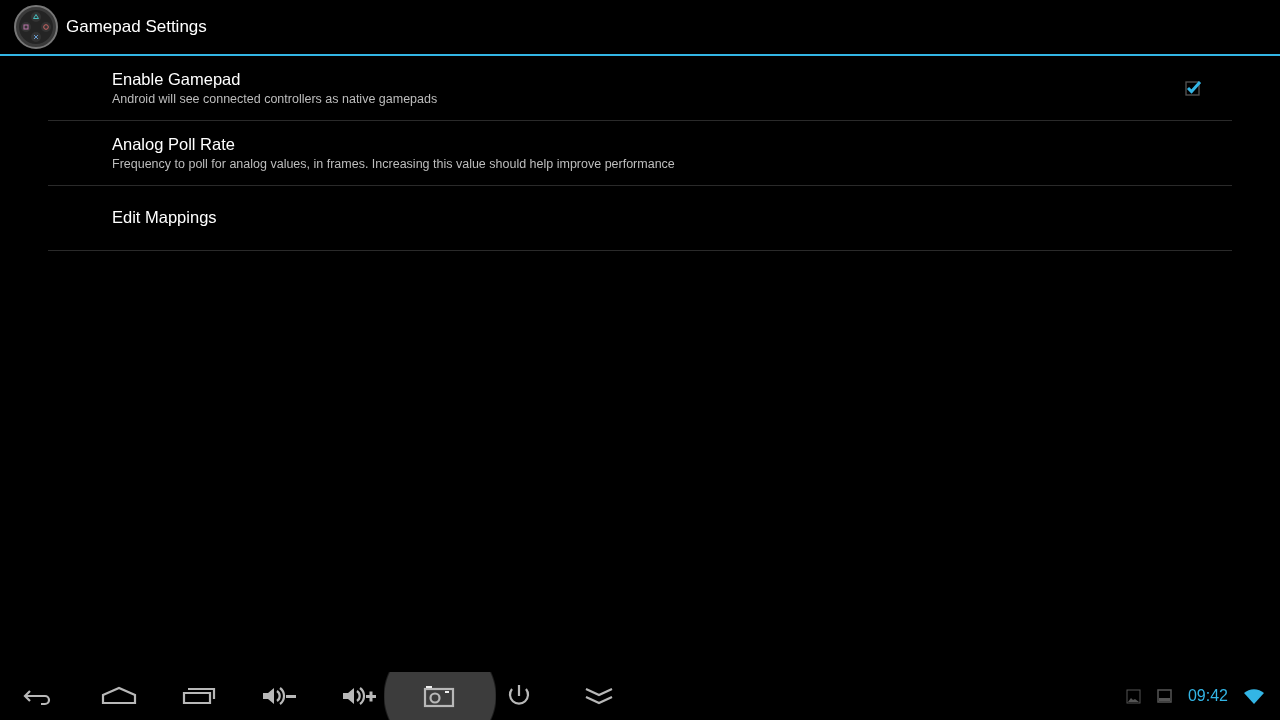  What do you see at coordinates (440, 696) in the screenshot?
I see `camera-button` at bounding box center [440, 696].